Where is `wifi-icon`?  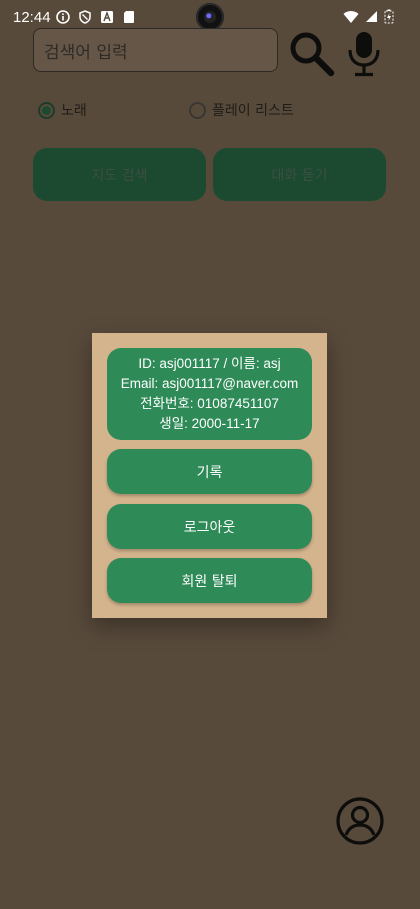 wifi-icon is located at coordinates (351, 19).